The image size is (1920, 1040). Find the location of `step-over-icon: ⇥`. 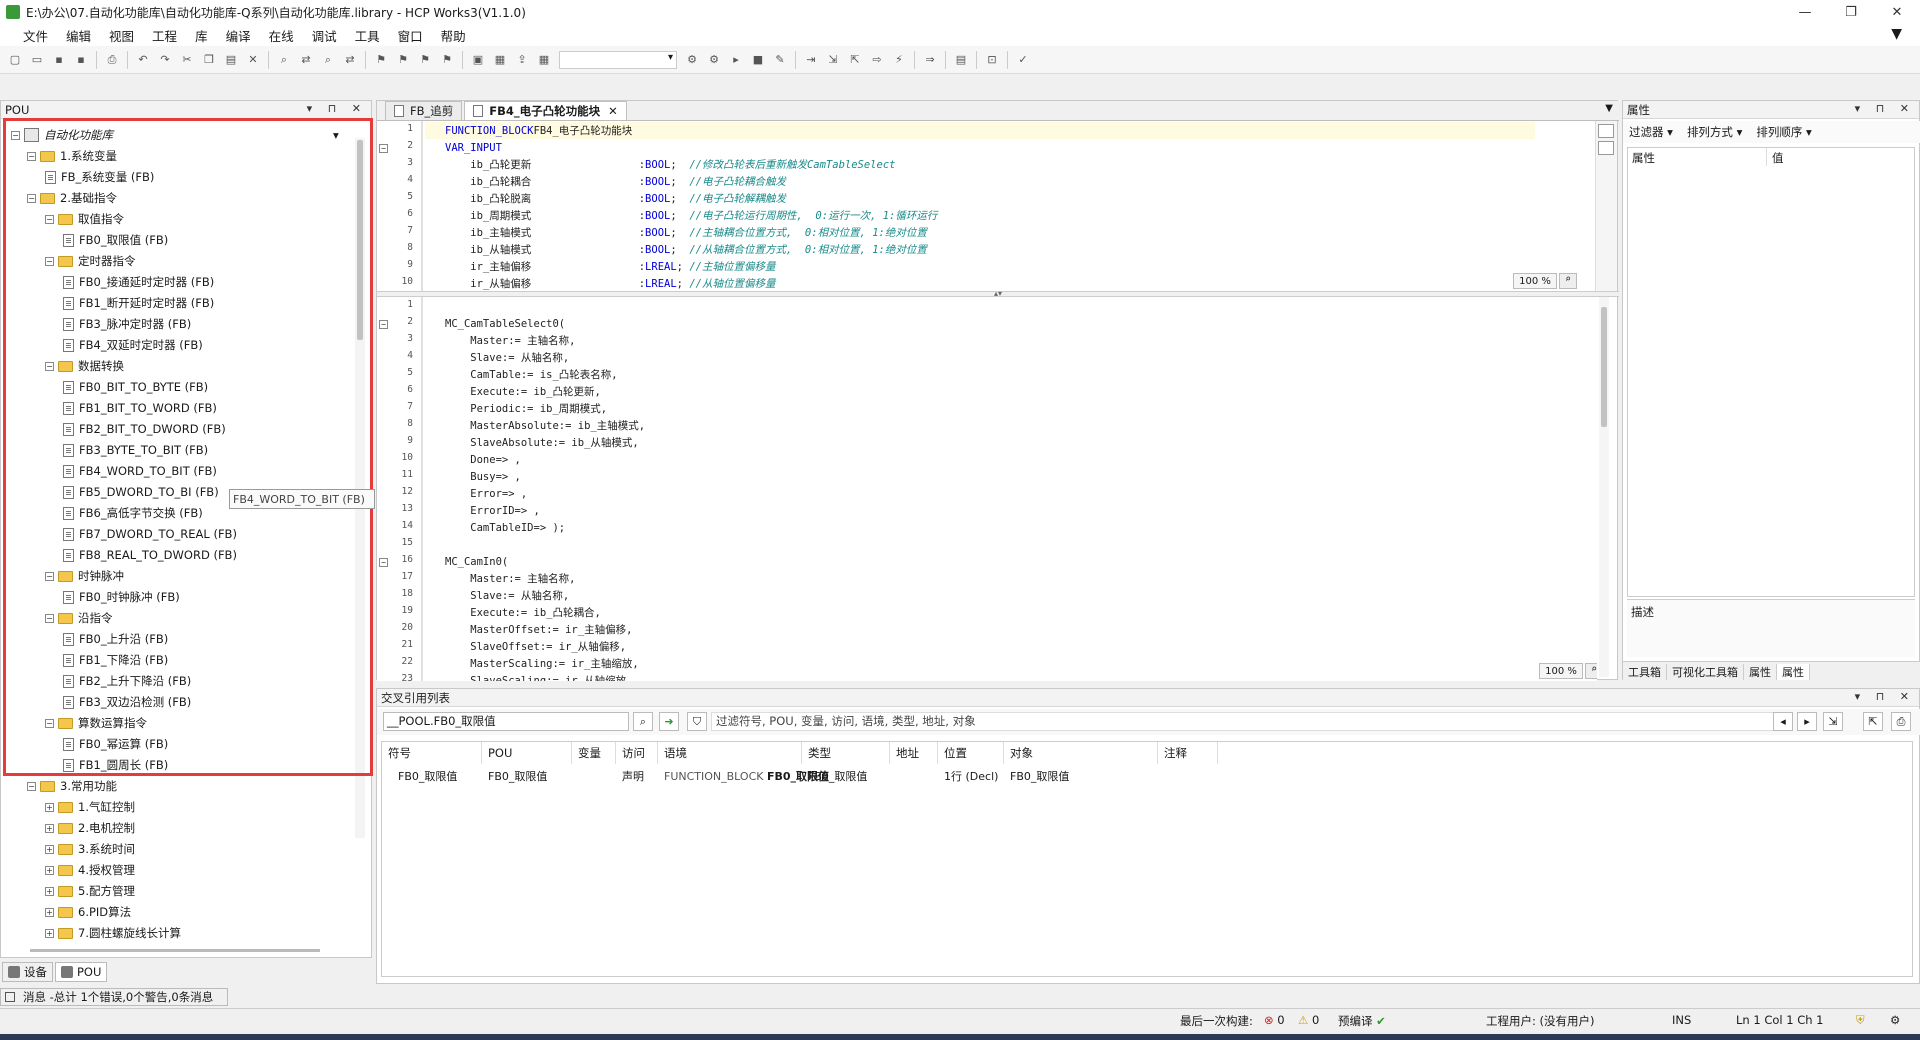

step-over-icon: ⇥ is located at coordinates (811, 60).